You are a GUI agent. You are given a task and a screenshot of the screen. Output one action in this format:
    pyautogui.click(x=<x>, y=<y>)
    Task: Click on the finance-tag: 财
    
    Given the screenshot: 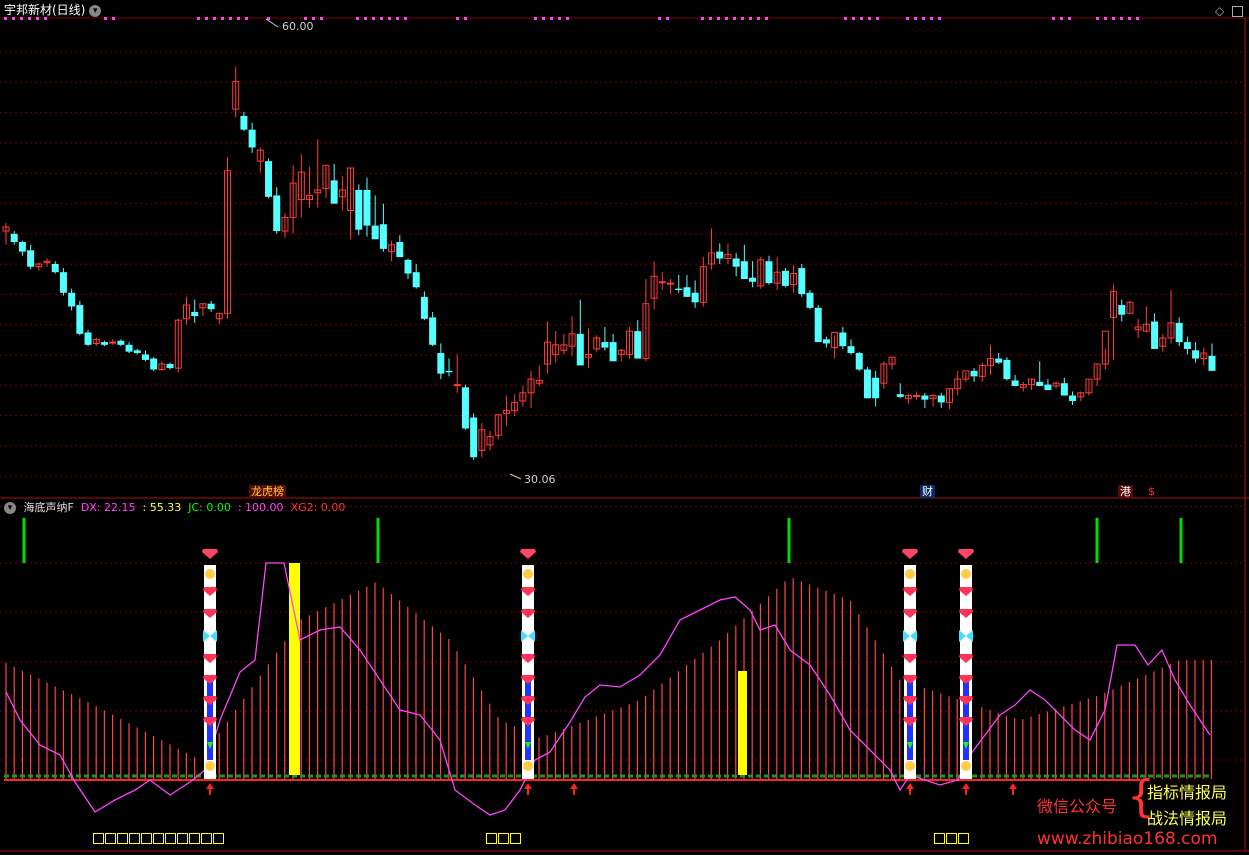 What is the action you would take?
    pyautogui.click(x=927, y=491)
    